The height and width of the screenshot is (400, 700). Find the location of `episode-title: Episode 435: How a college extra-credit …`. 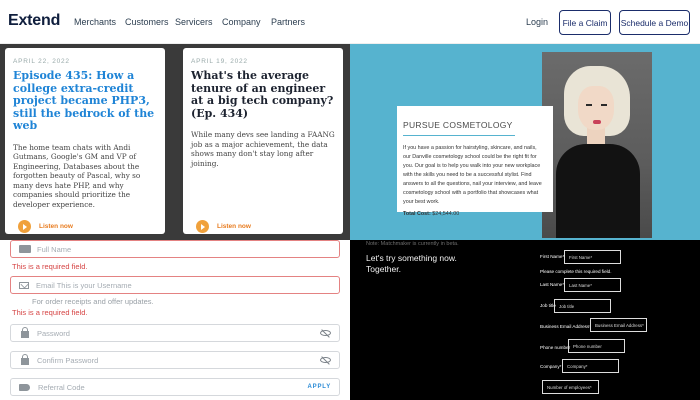

episode-title: Episode 435: How a college extra-credit … is located at coordinates (85, 101).